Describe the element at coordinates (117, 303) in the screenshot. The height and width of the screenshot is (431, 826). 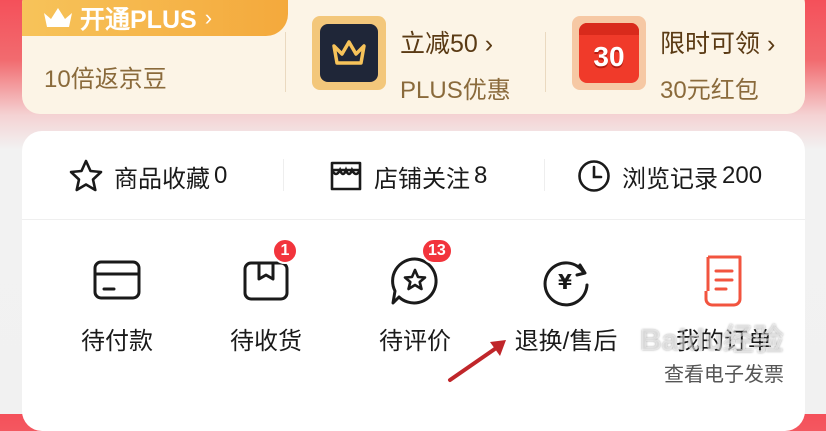
I see `order-pending-payment: 待付款` at that location.